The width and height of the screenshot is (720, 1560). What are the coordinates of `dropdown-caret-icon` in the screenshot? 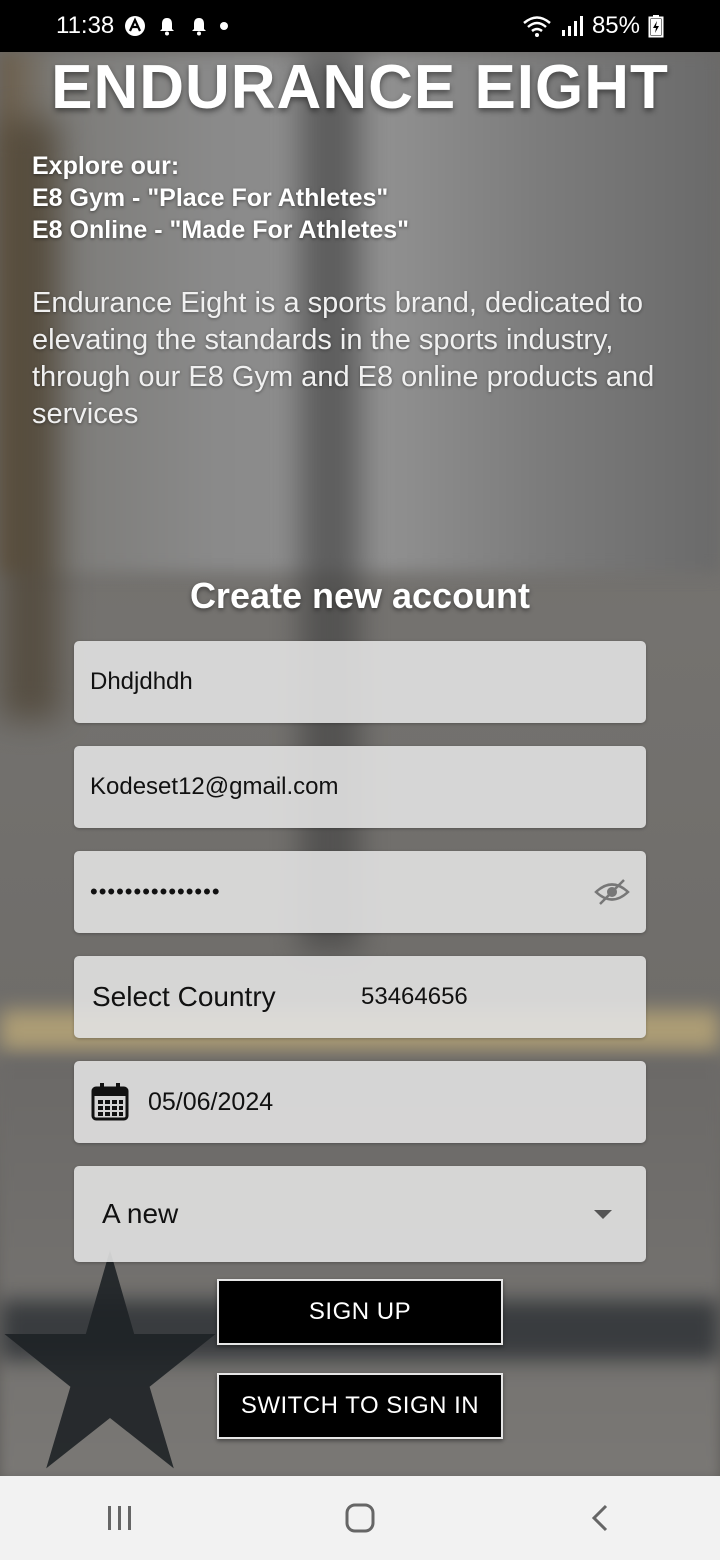 It's located at (603, 1214).